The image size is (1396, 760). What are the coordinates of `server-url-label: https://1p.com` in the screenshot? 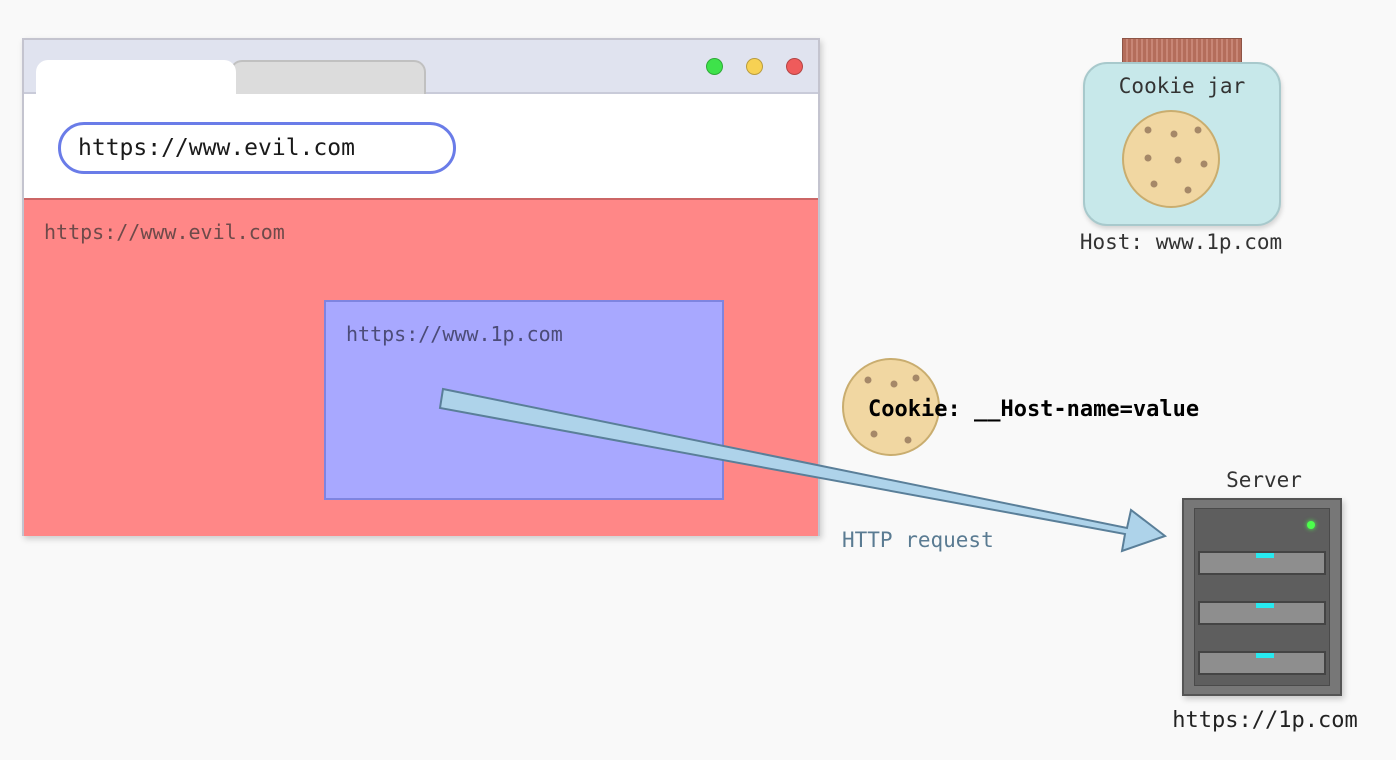 It's located at (1265, 720).